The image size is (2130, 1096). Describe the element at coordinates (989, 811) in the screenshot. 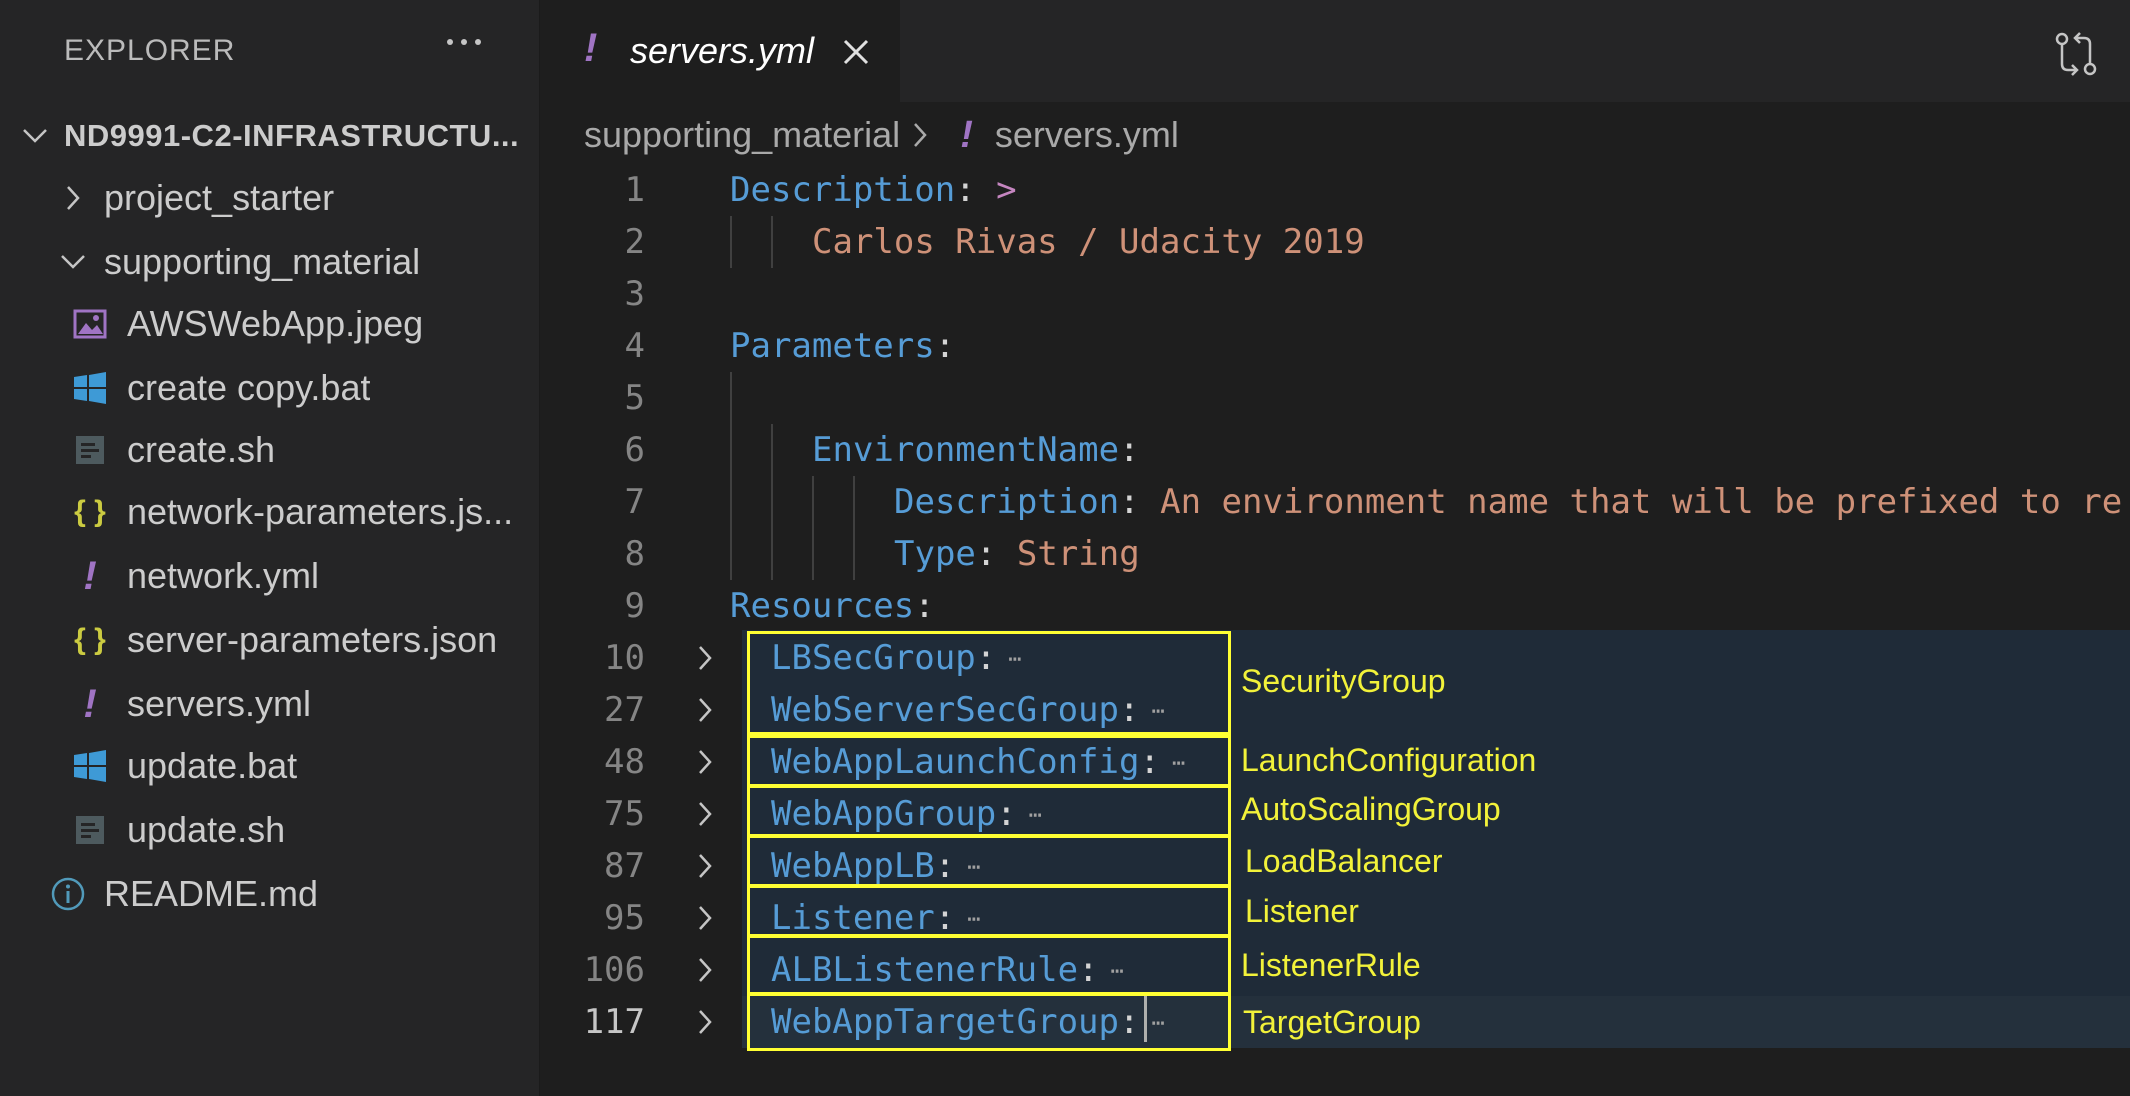

I see `annotation-box-autoscaling-group` at that location.